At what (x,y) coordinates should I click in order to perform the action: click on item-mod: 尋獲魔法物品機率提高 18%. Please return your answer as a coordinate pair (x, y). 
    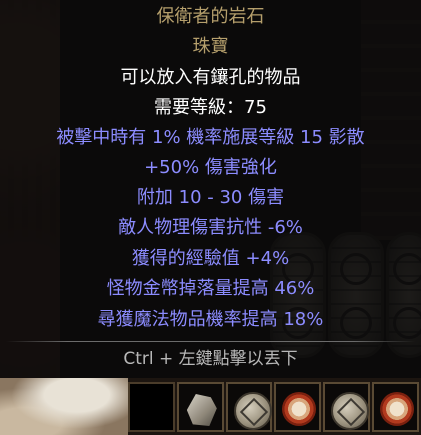
    Looking at the image, I should click on (210, 319).